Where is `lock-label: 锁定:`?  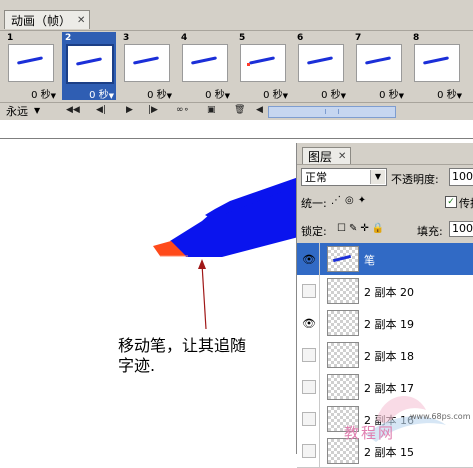 lock-label: 锁定: is located at coordinates (314, 231).